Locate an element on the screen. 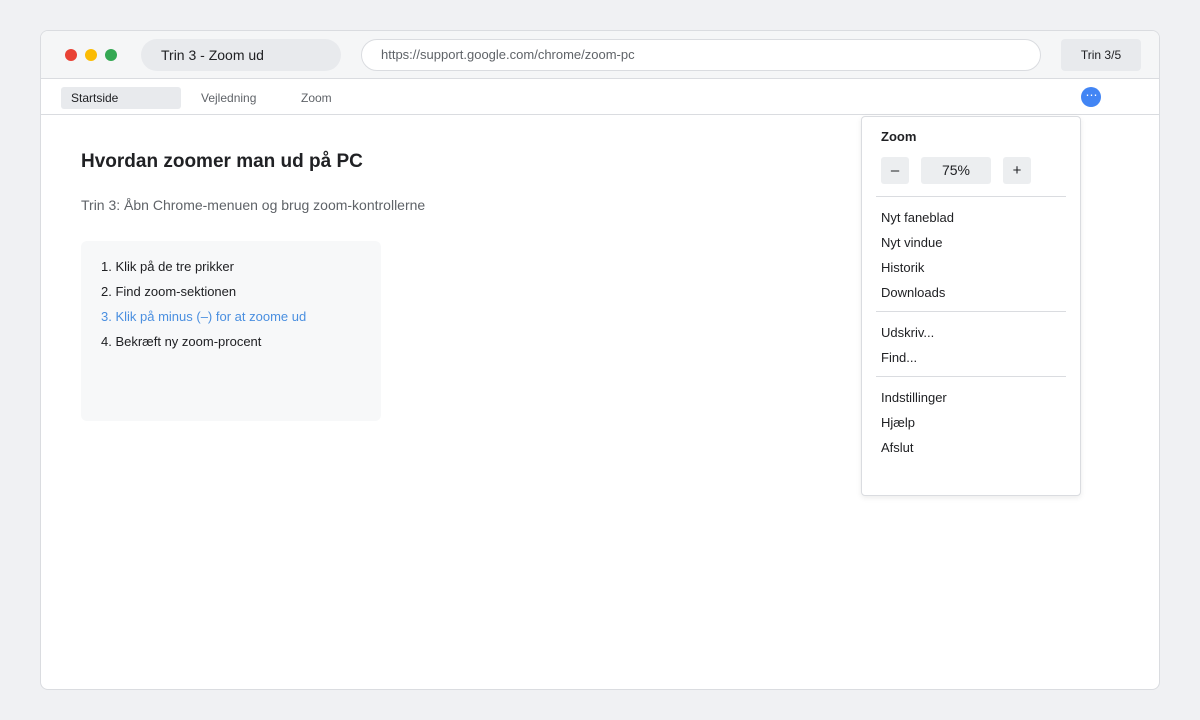 The image size is (1200, 720). list-item: 4. Bekræft ny zoom-procent is located at coordinates (181, 341).